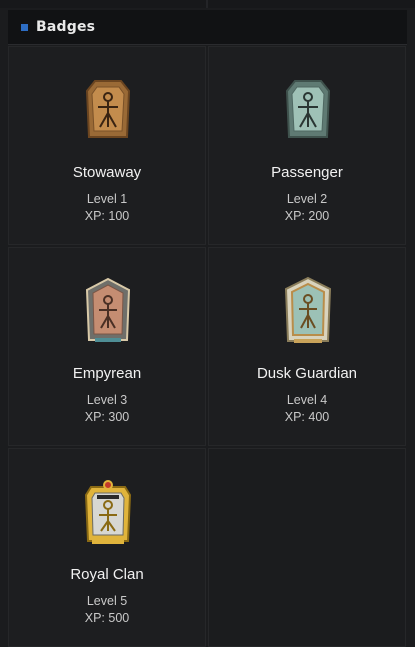 The image size is (415, 647). I want to click on top-strip, so click(207, 4).